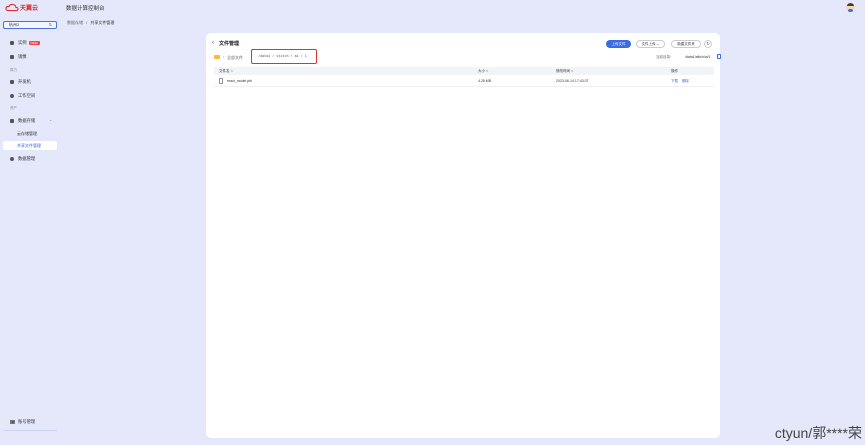  What do you see at coordinates (29, 9) in the screenshot?
I see `brand-name: 天翼云` at bounding box center [29, 9].